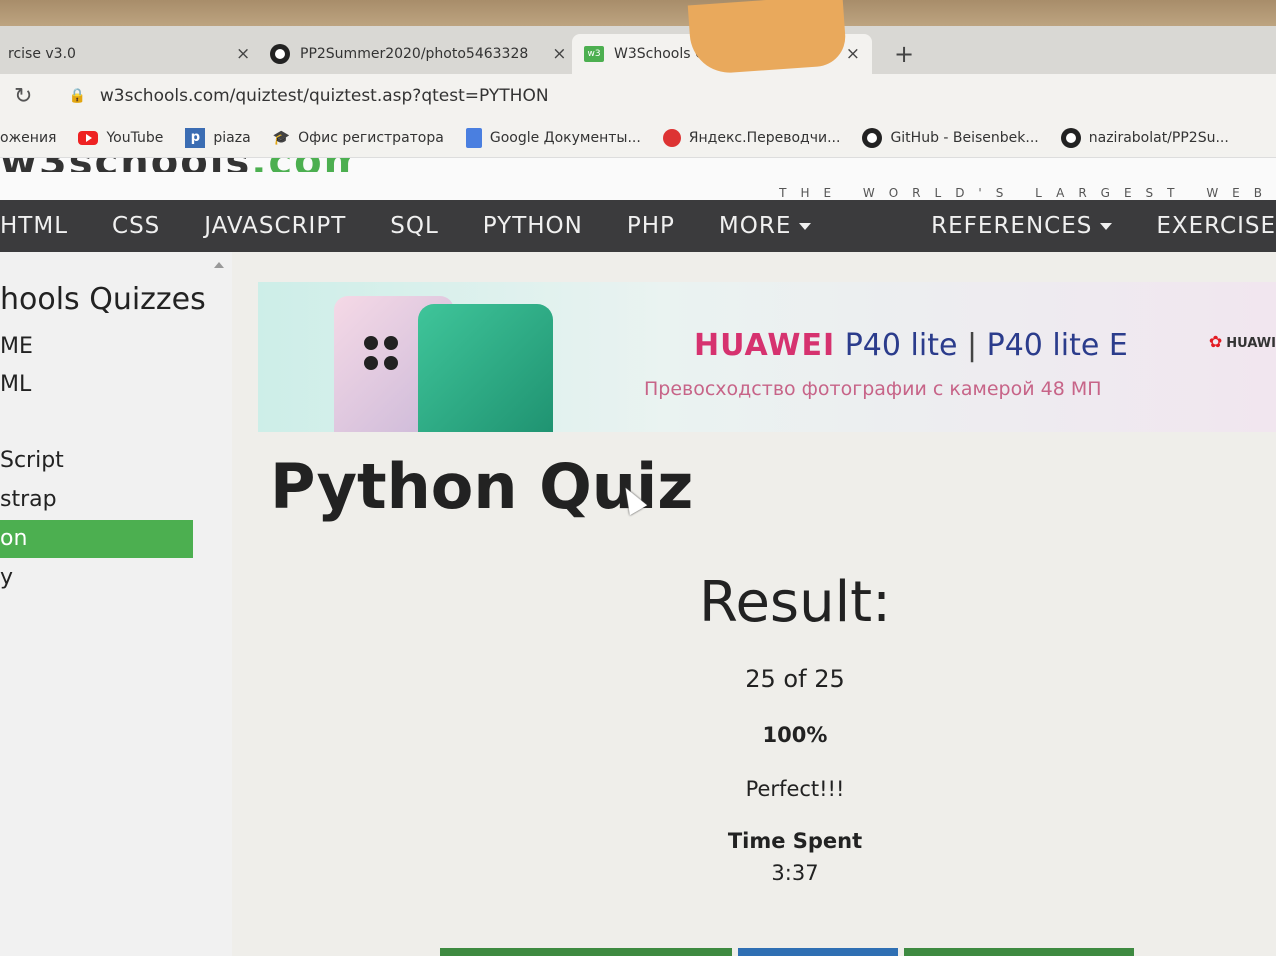 The height and width of the screenshot is (956, 1276). What do you see at coordinates (175, 165) in the screenshot?
I see `w3schools-logo: w3schools.com` at bounding box center [175, 165].